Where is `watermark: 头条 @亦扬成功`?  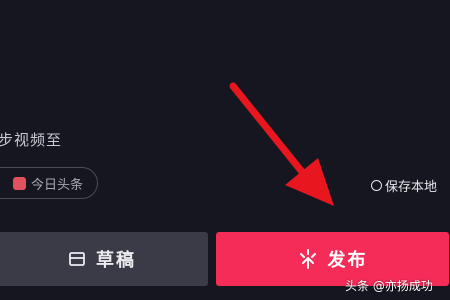 watermark: 头条 @亦扬成功 is located at coordinates (389, 286).